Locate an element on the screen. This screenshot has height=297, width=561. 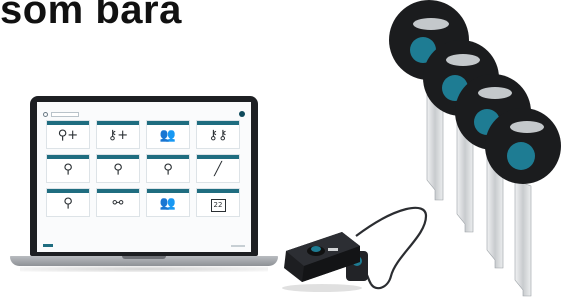
tile-11: 👥 is located at coordinates (168, 202).